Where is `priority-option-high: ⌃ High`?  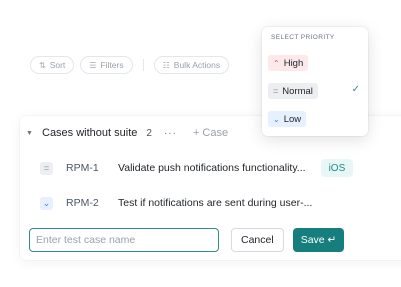
priority-option-high: ⌃ High is located at coordinates (288, 63).